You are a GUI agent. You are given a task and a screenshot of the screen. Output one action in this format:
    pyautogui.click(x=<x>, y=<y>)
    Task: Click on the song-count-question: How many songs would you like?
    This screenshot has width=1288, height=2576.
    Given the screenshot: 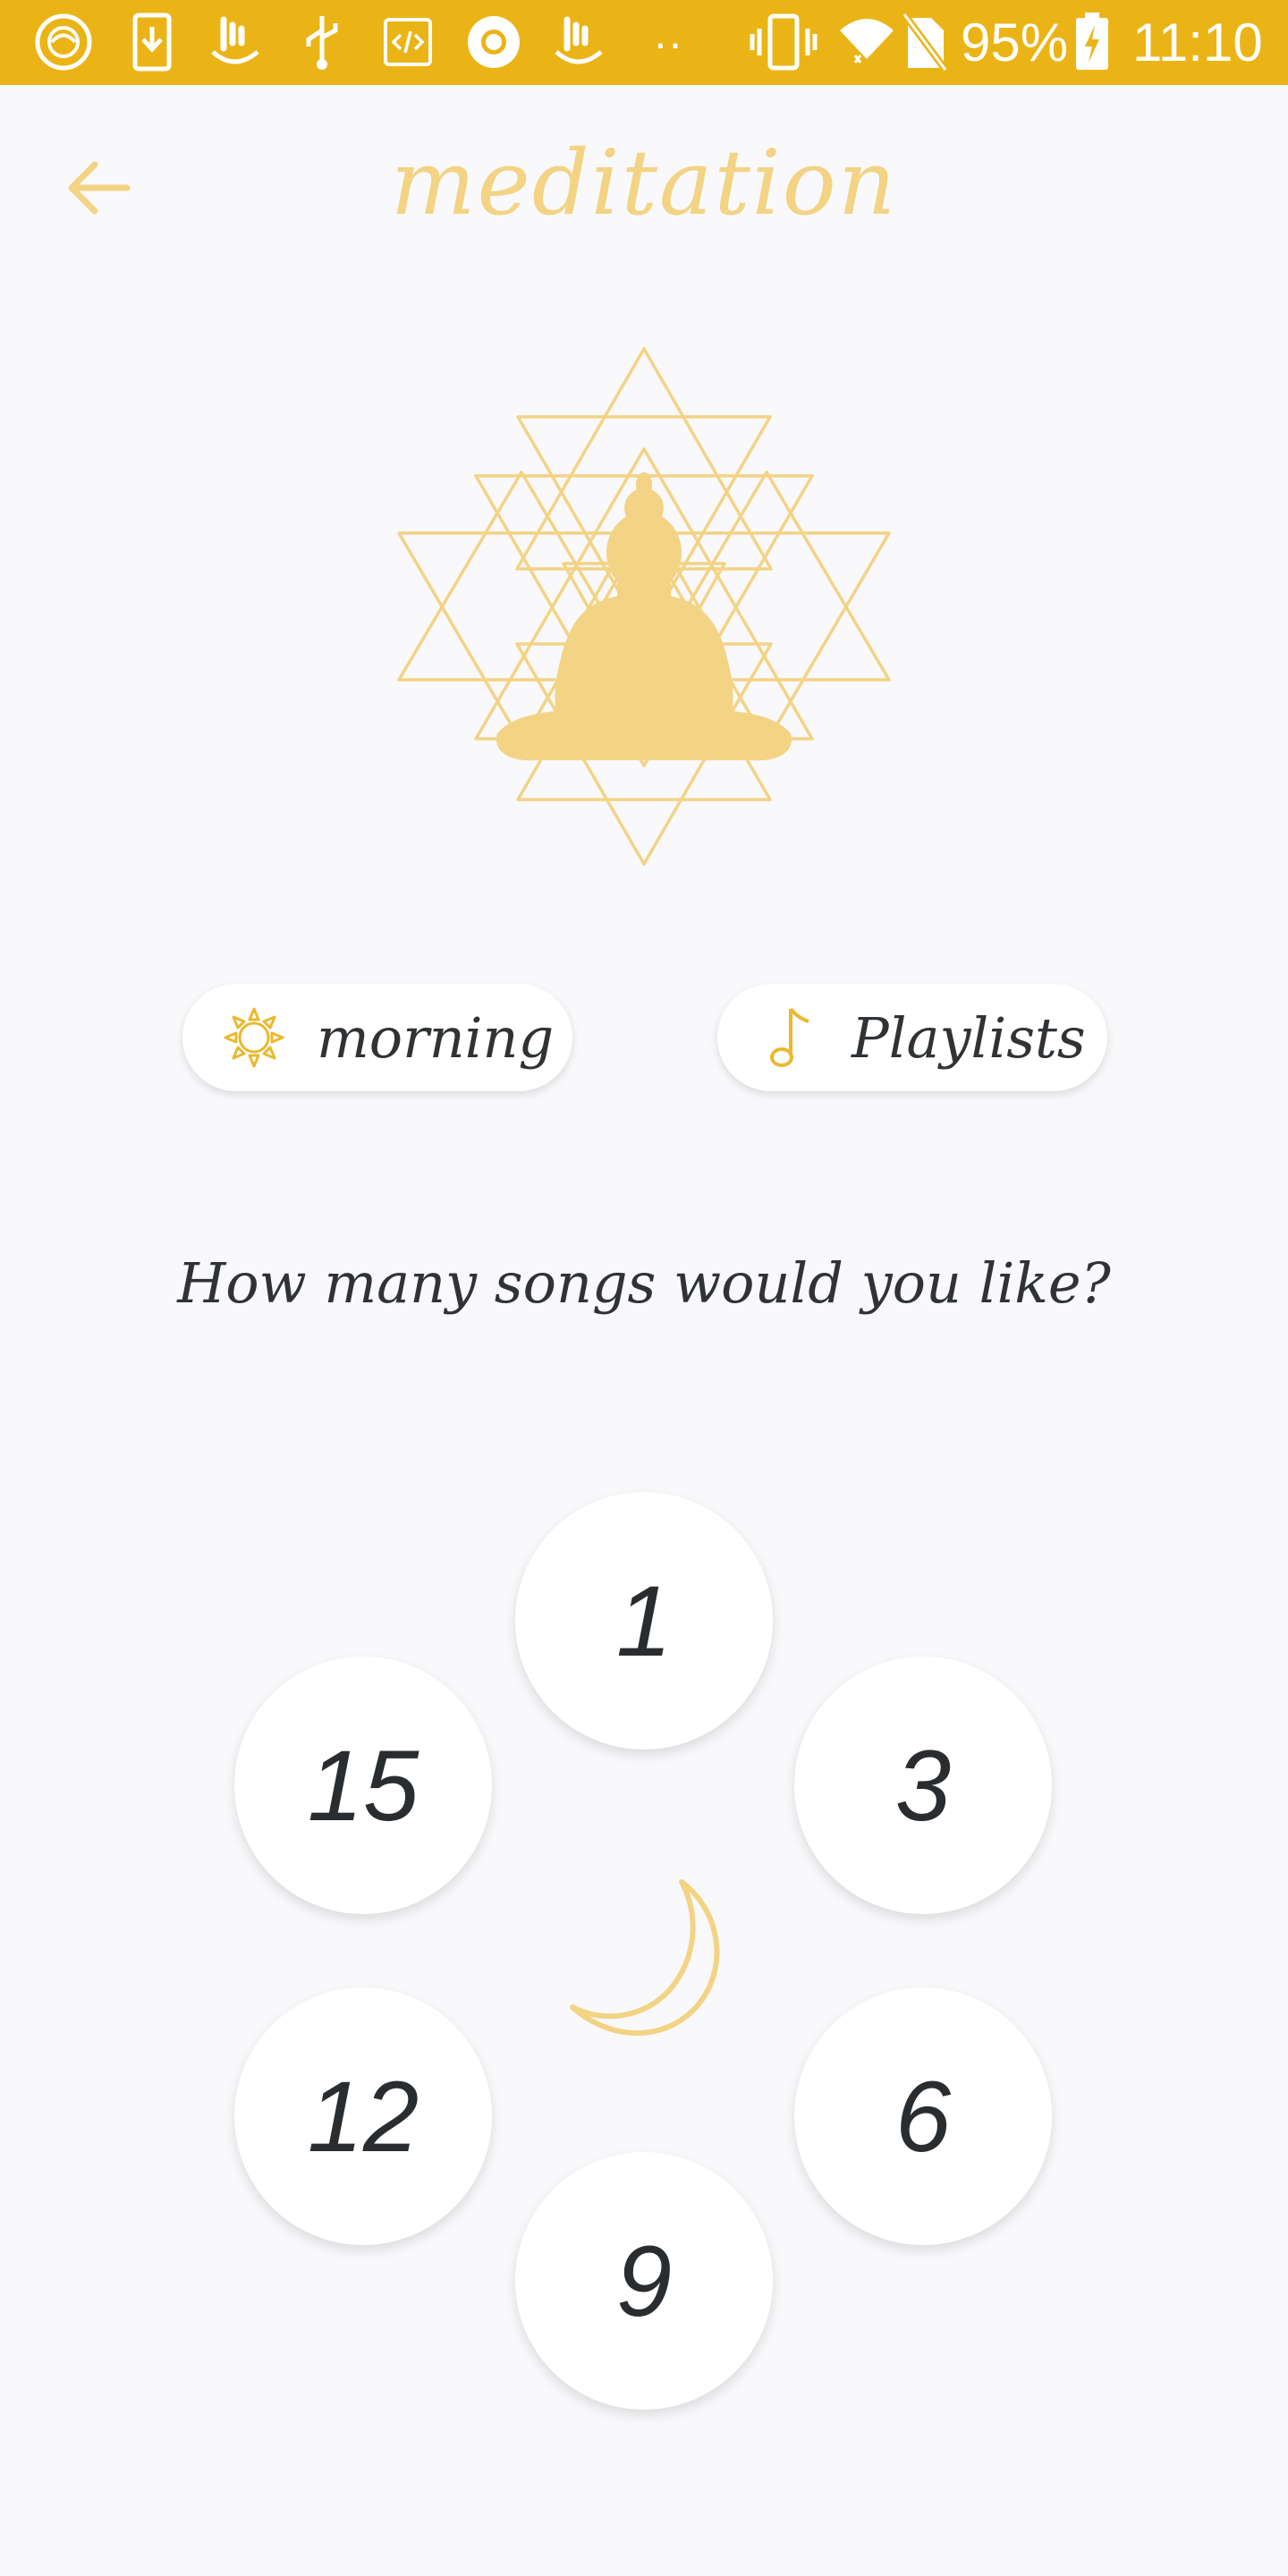 What is the action you would take?
    pyautogui.click(x=644, y=1283)
    